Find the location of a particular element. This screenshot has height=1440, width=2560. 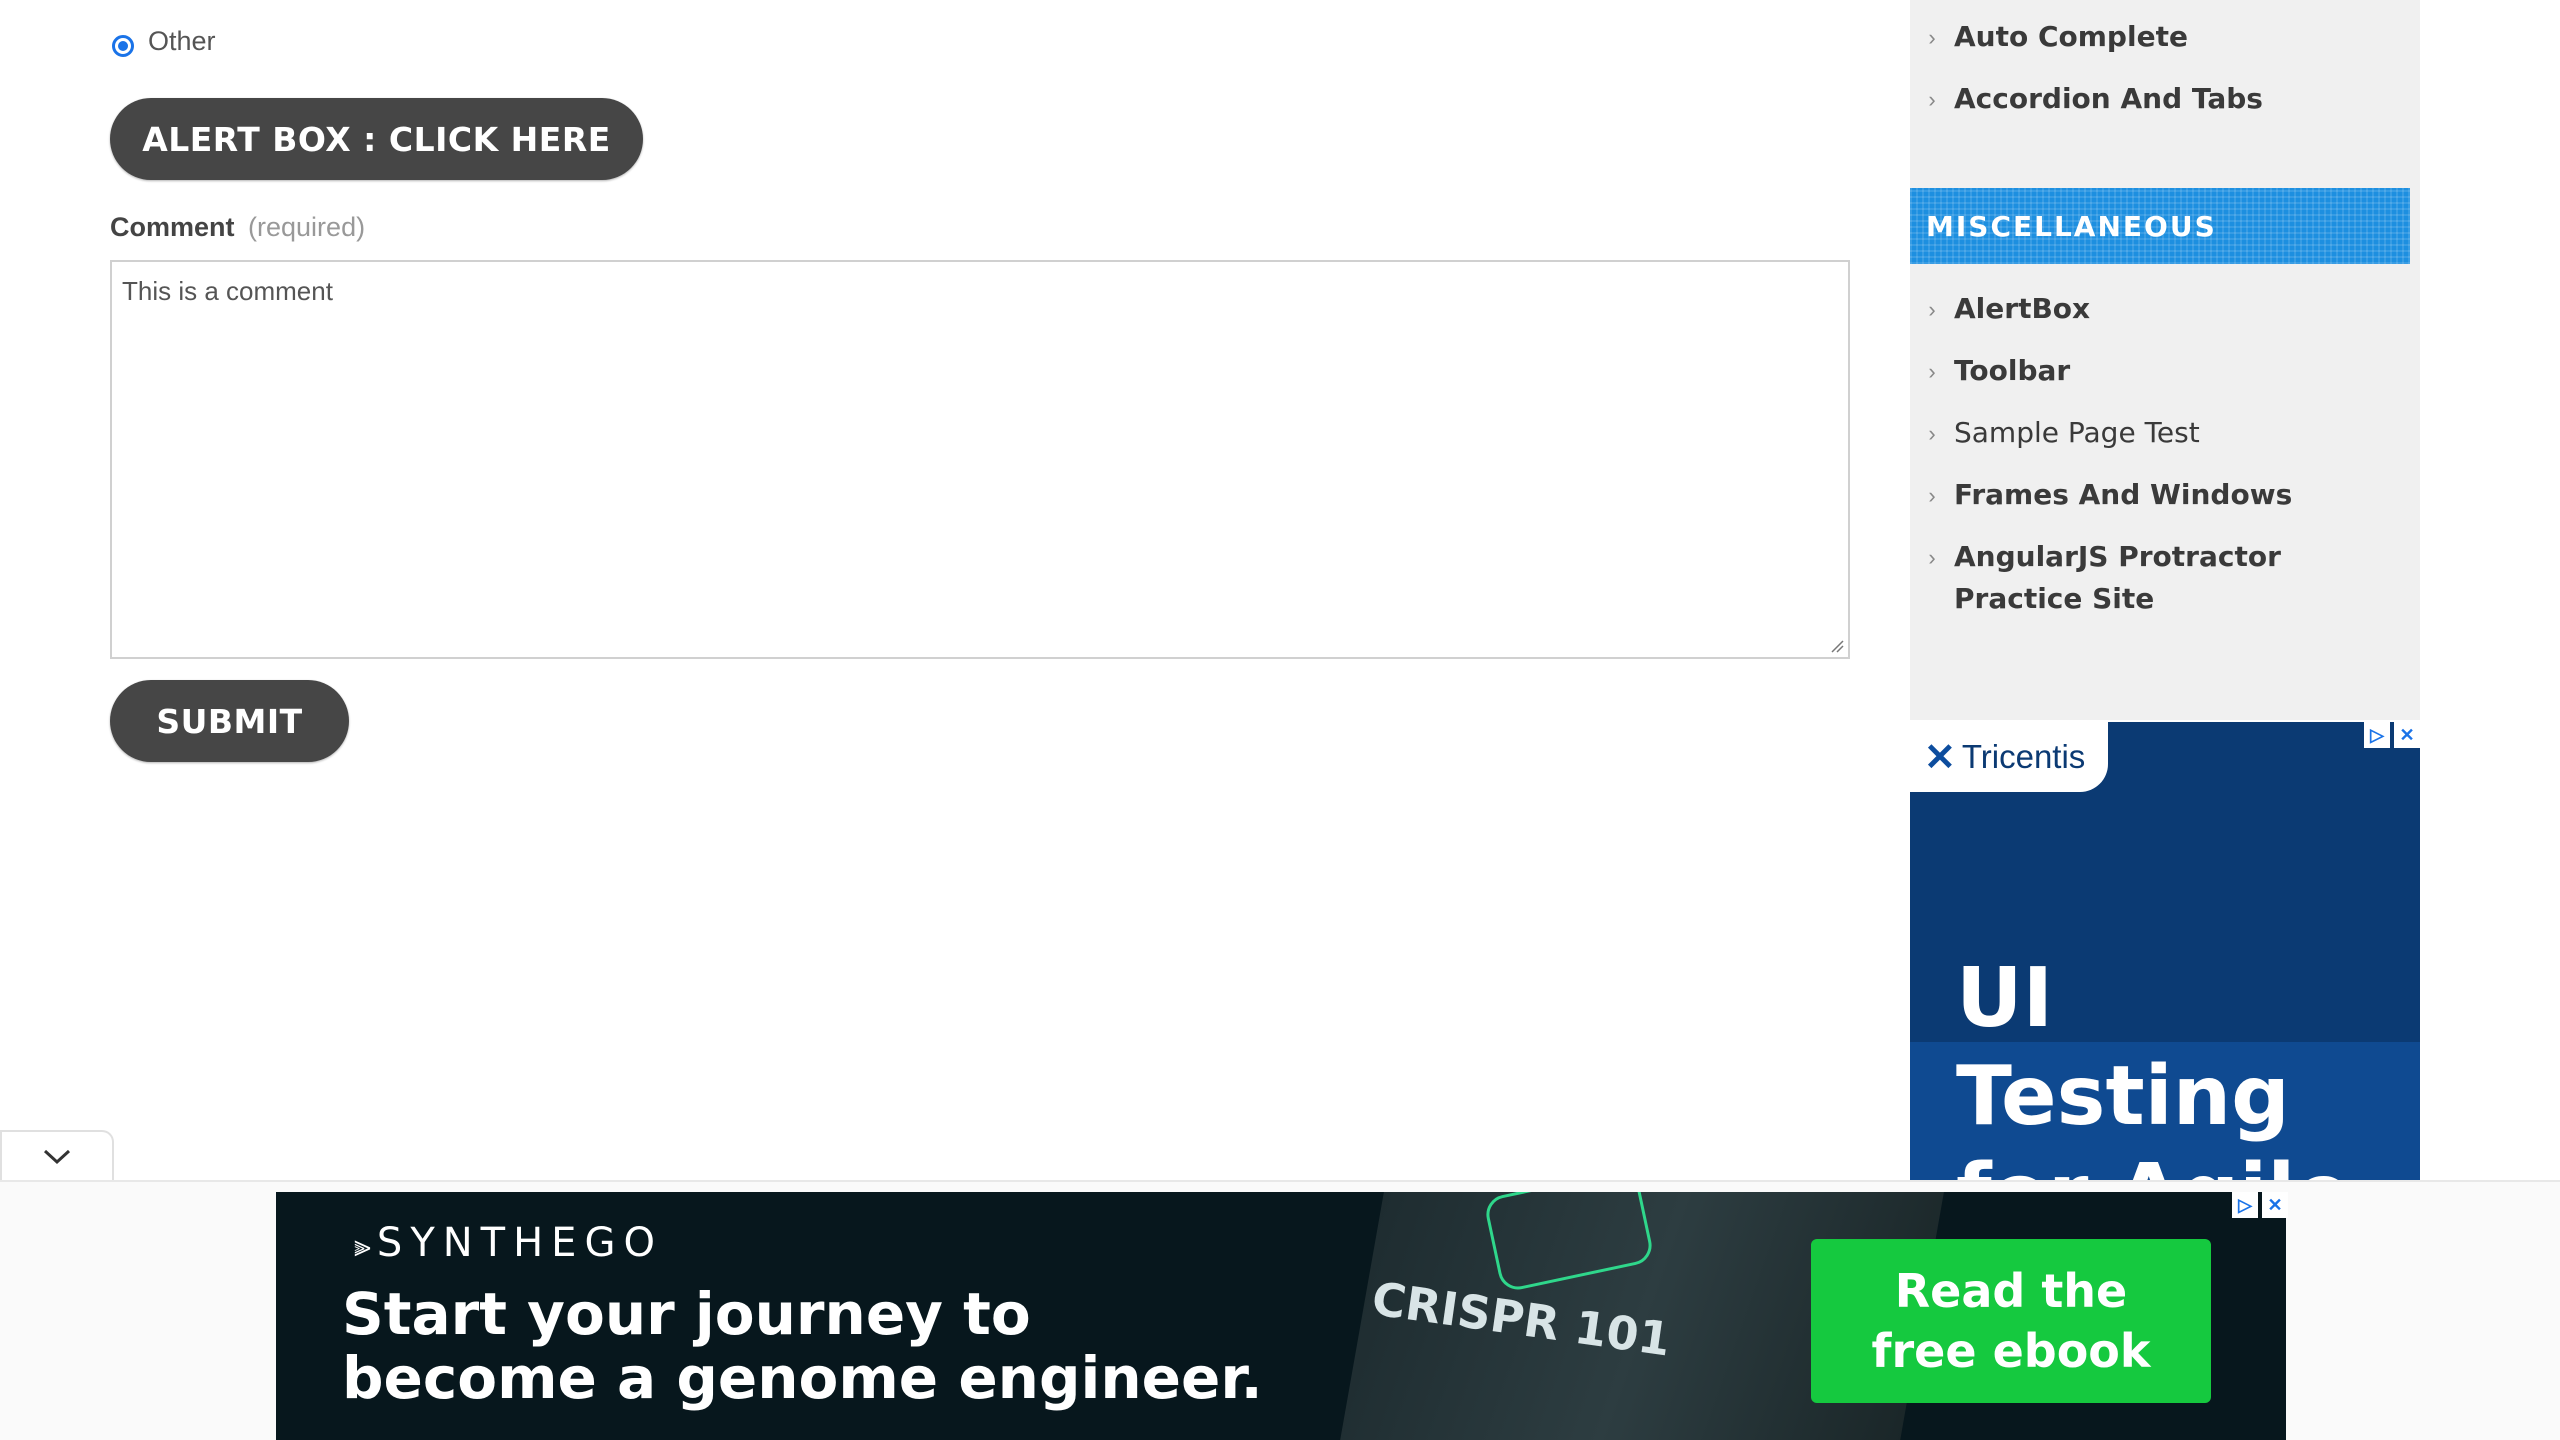

chevron-down-icon is located at coordinates (57, 1157).